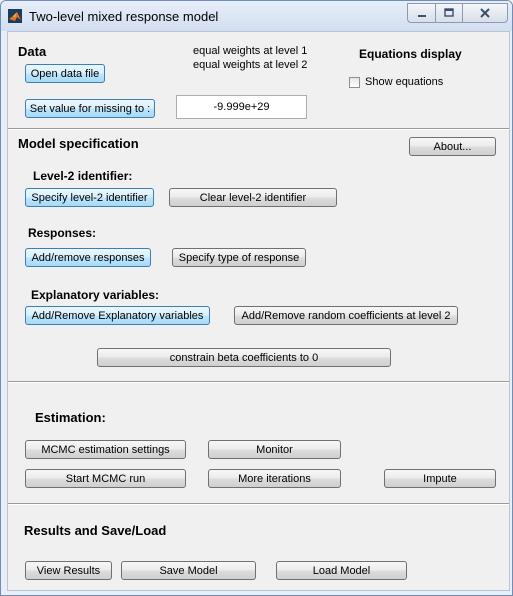  I want to click on model-specification-heading: Model specification, so click(78, 143).